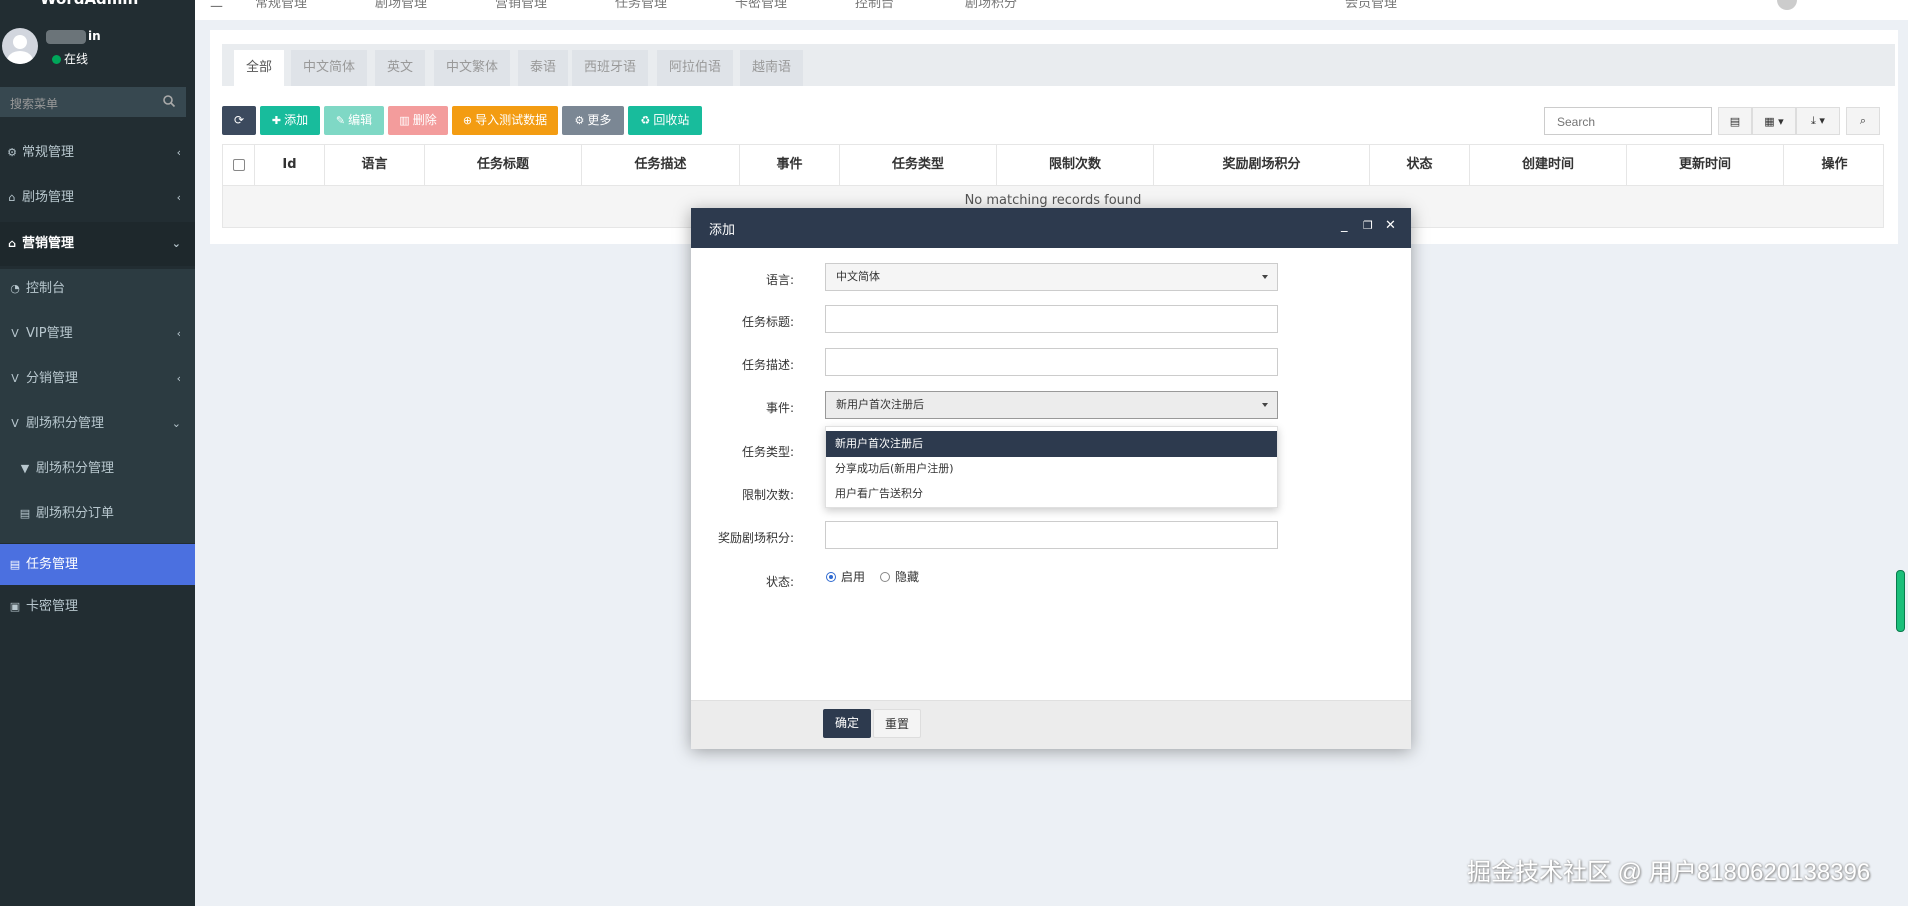 The width and height of the screenshot is (1908, 906). I want to click on search-icon, so click(169, 101).